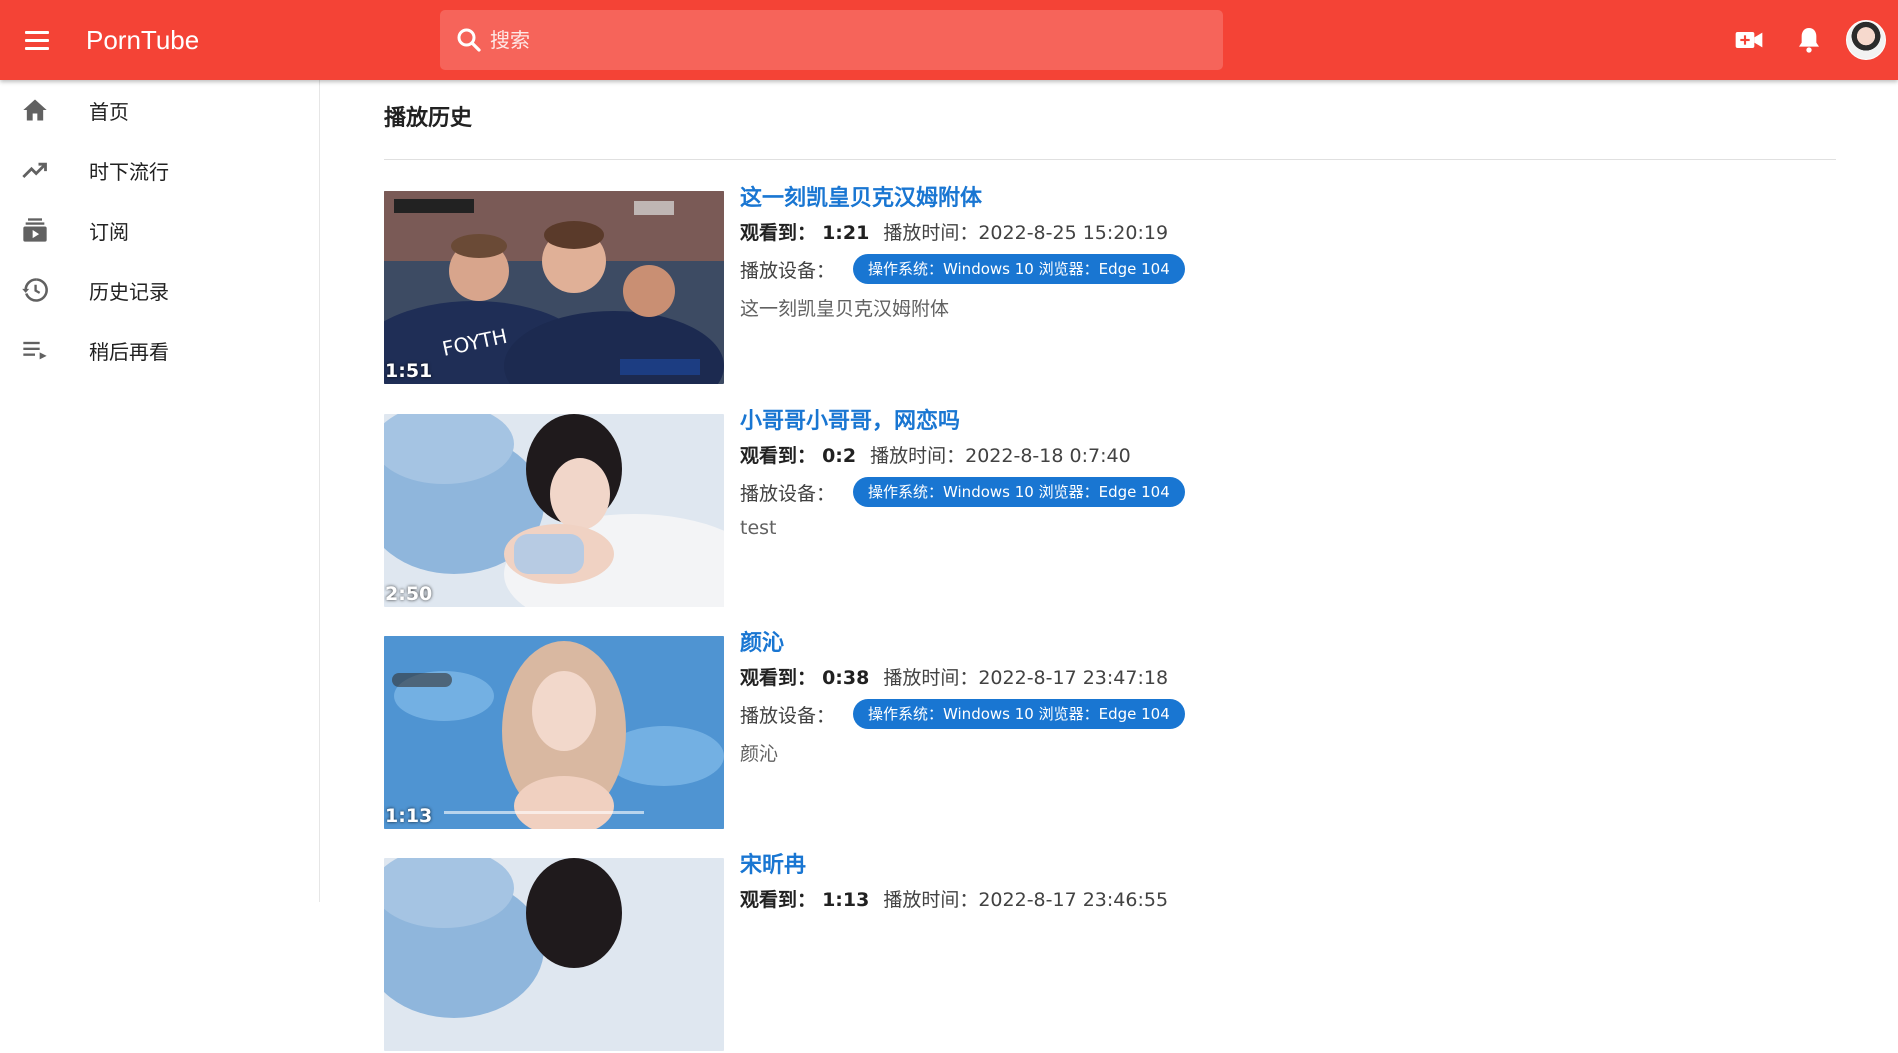  Describe the element at coordinates (142, 40) in the screenshot. I see `brand-logo: PornTube` at that location.